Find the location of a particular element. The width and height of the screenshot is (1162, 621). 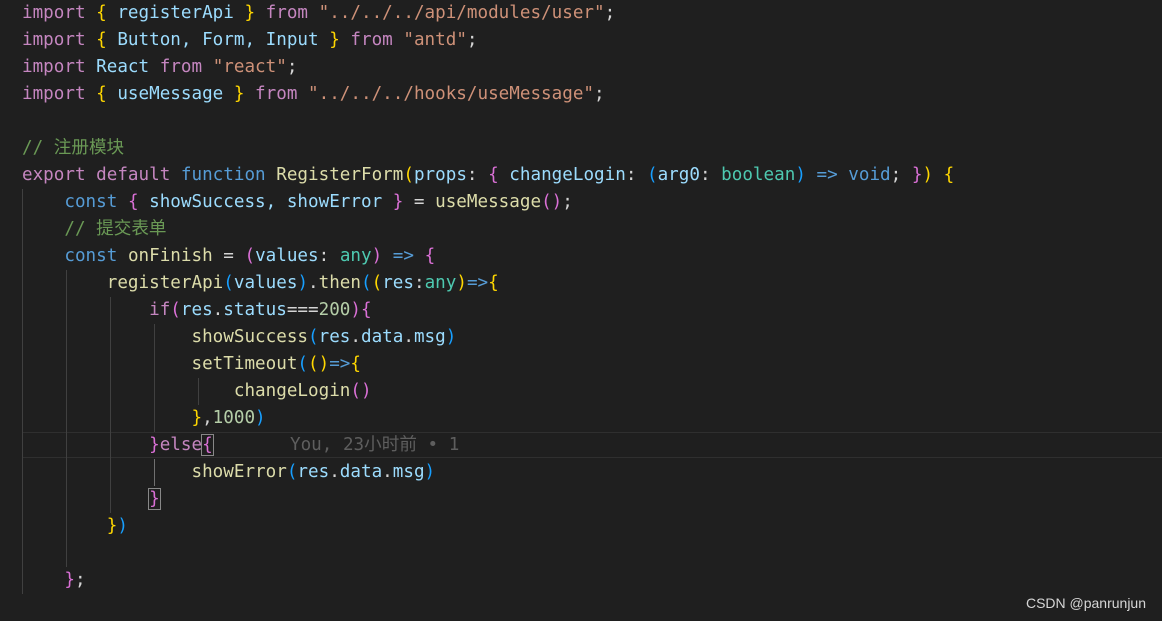

code-token: Button, Form, Input is located at coordinates (218, 40).